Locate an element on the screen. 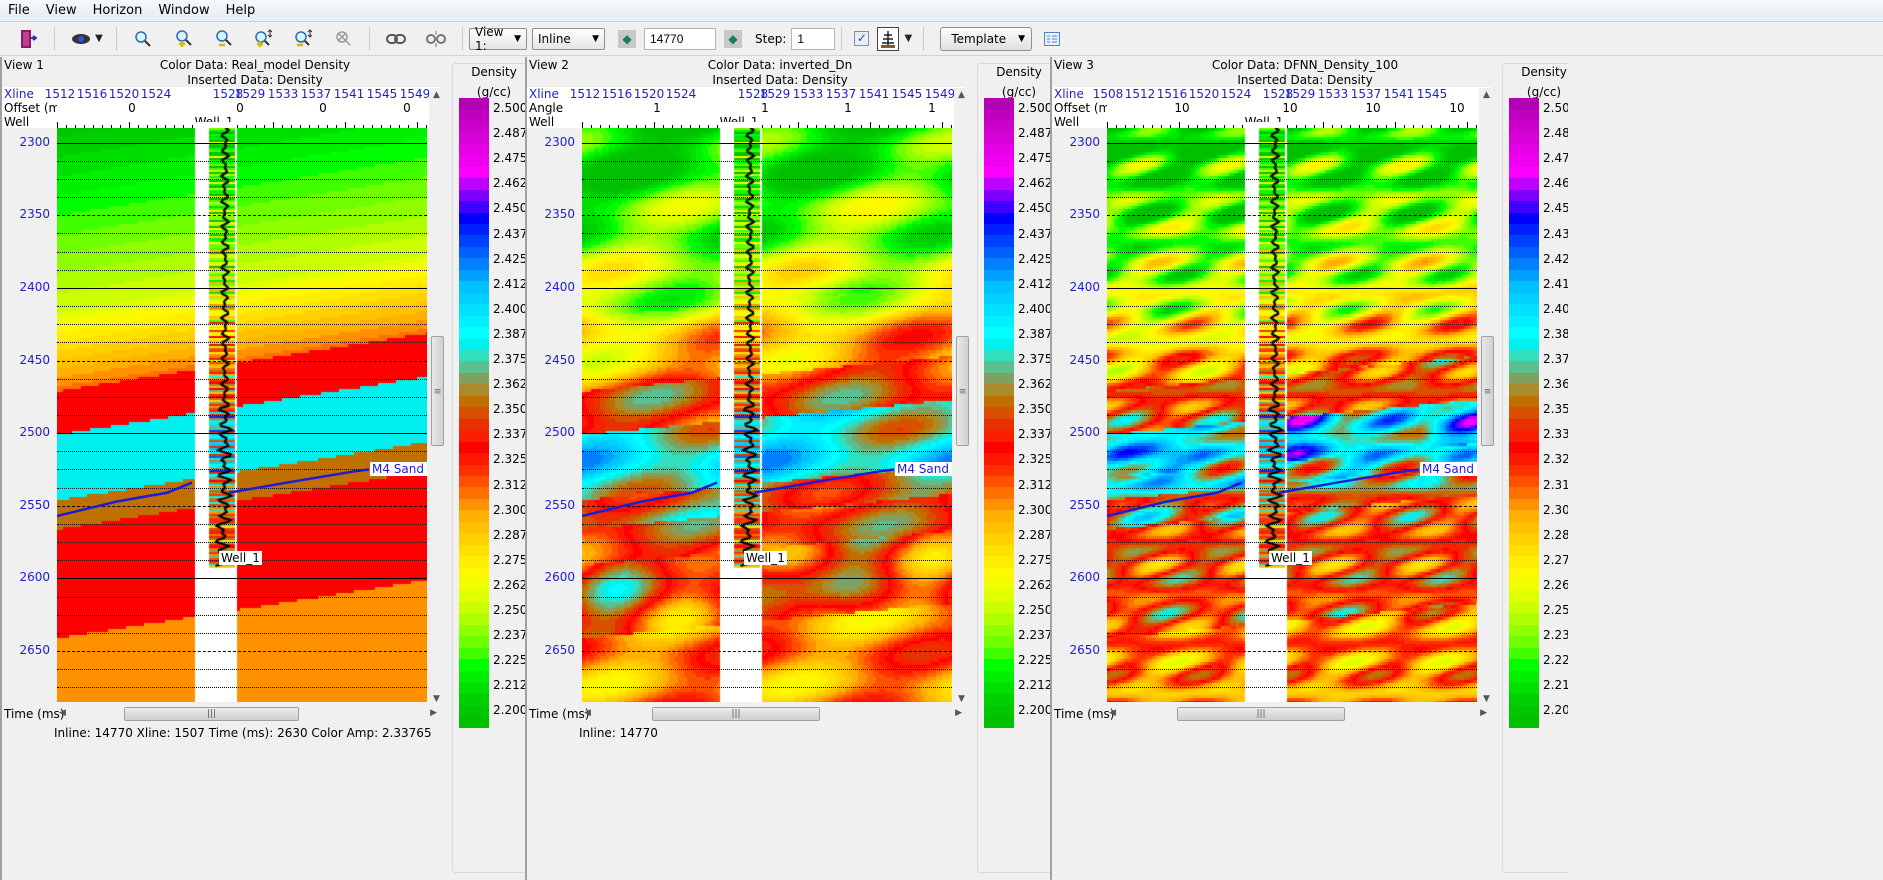 The height and width of the screenshot is (880, 1883). inline-number-input is located at coordinates (680, 38).